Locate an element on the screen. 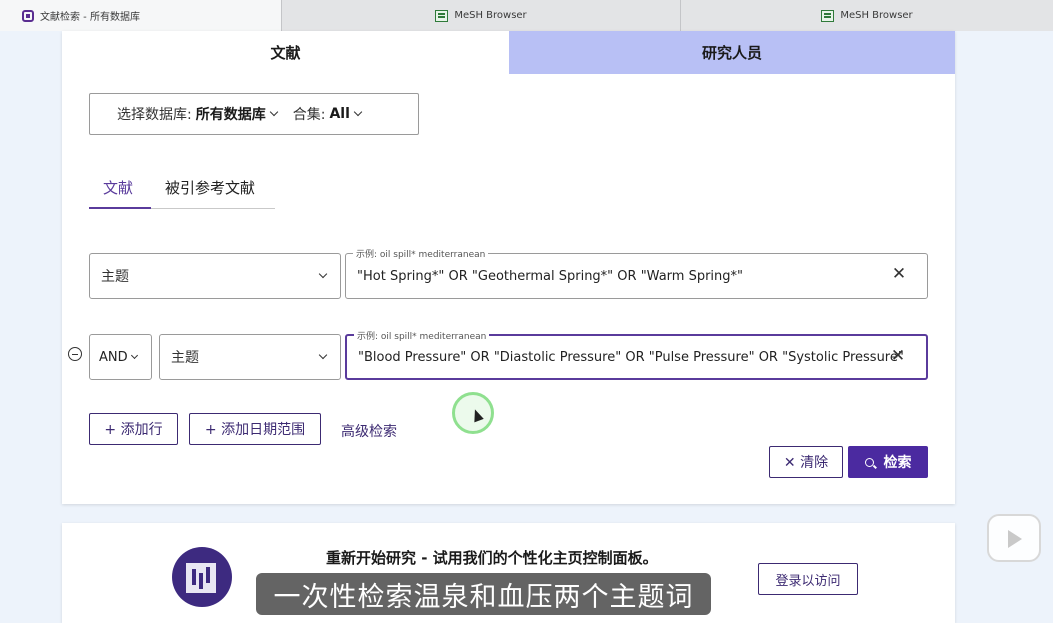 This screenshot has width=1053, height=623. add-date-range-button: + 添加日期范围 is located at coordinates (255, 429).